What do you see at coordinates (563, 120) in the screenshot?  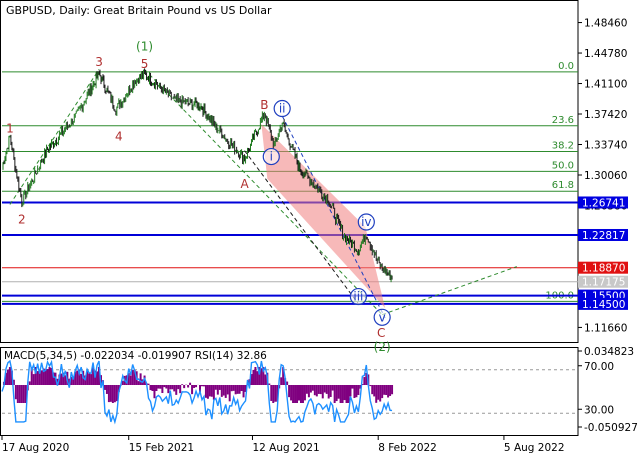 I see `fib-level-label: 23.6` at bounding box center [563, 120].